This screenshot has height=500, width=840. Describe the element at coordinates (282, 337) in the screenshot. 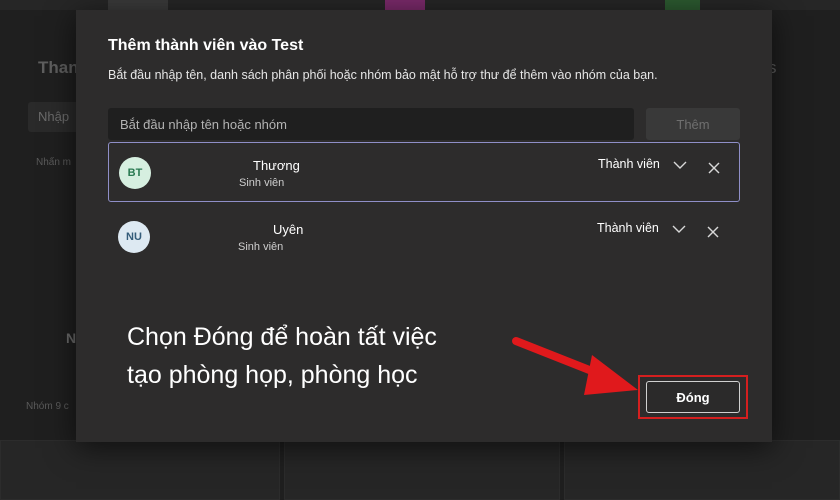

I see `annotation-line-1: Chọn Đóng để hoàn tất việc` at that location.